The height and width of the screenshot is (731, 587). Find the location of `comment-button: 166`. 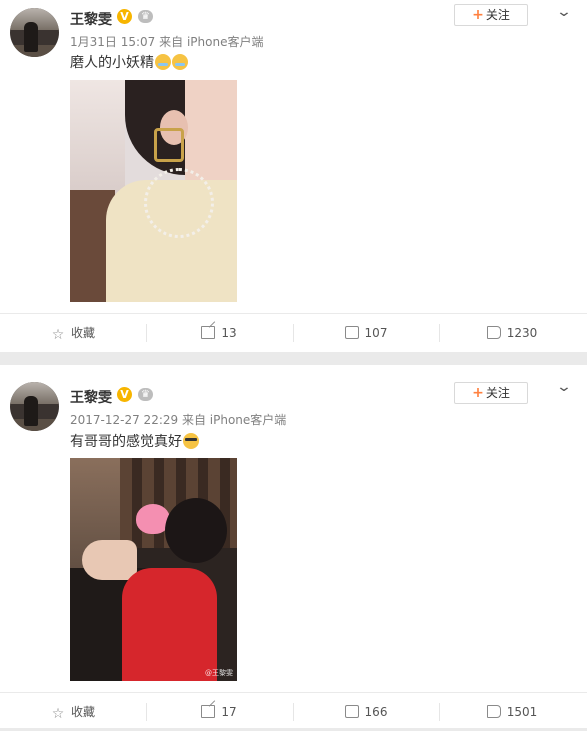

comment-button: 166 is located at coordinates (366, 712).